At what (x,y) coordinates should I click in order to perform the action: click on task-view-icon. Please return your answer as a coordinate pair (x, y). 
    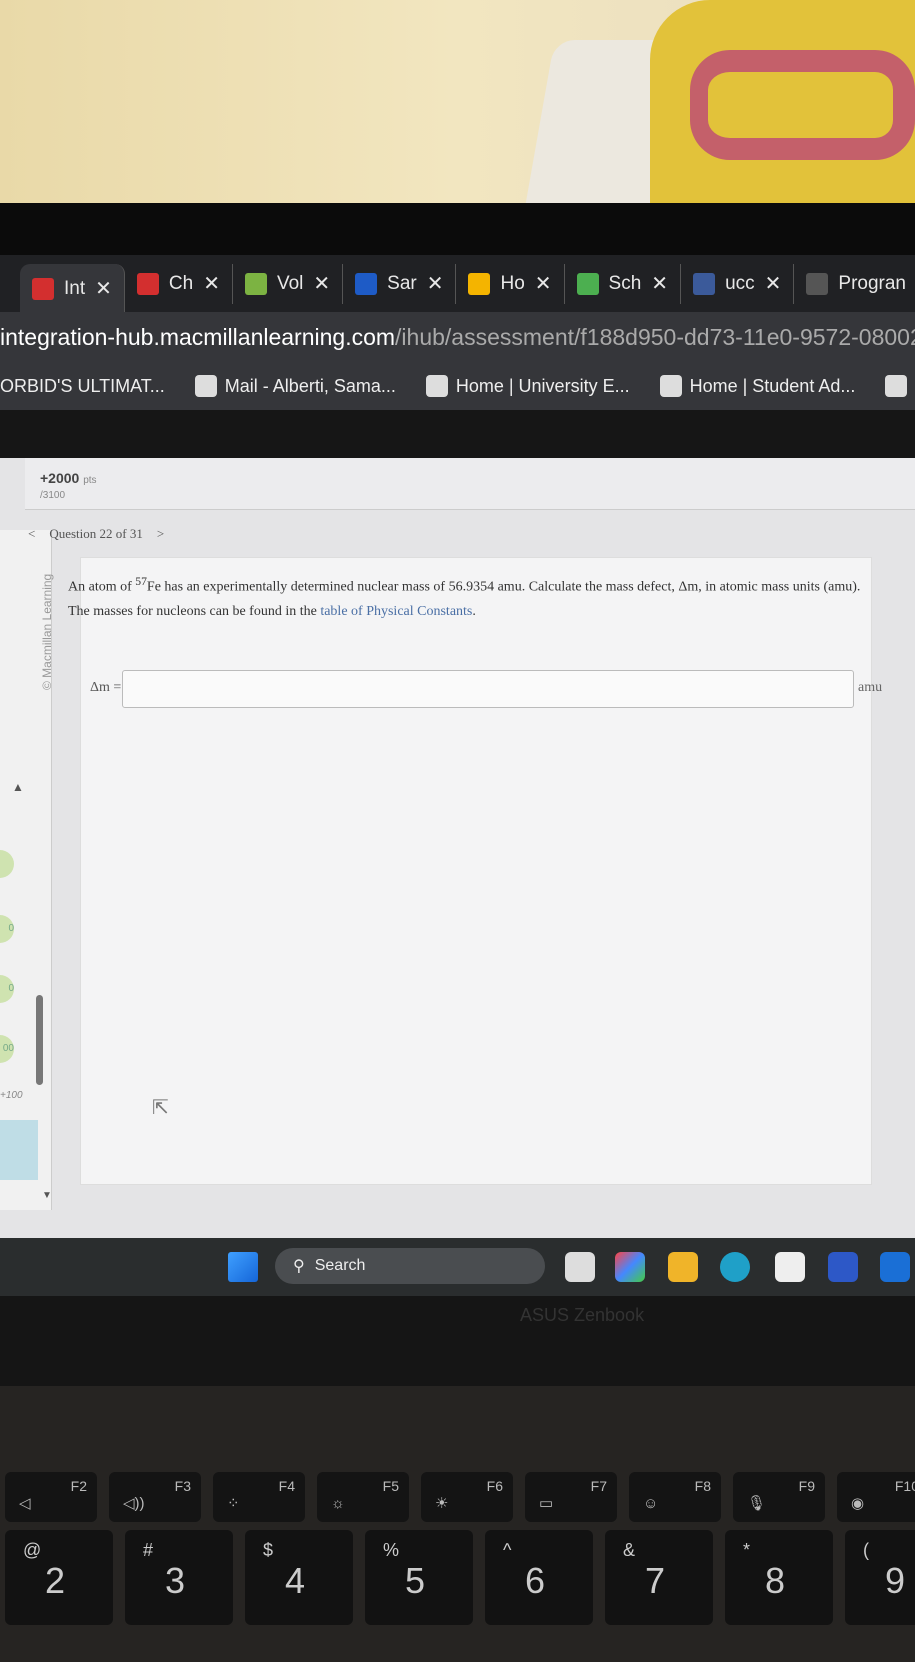
    Looking at the image, I should click on (580, 1267).